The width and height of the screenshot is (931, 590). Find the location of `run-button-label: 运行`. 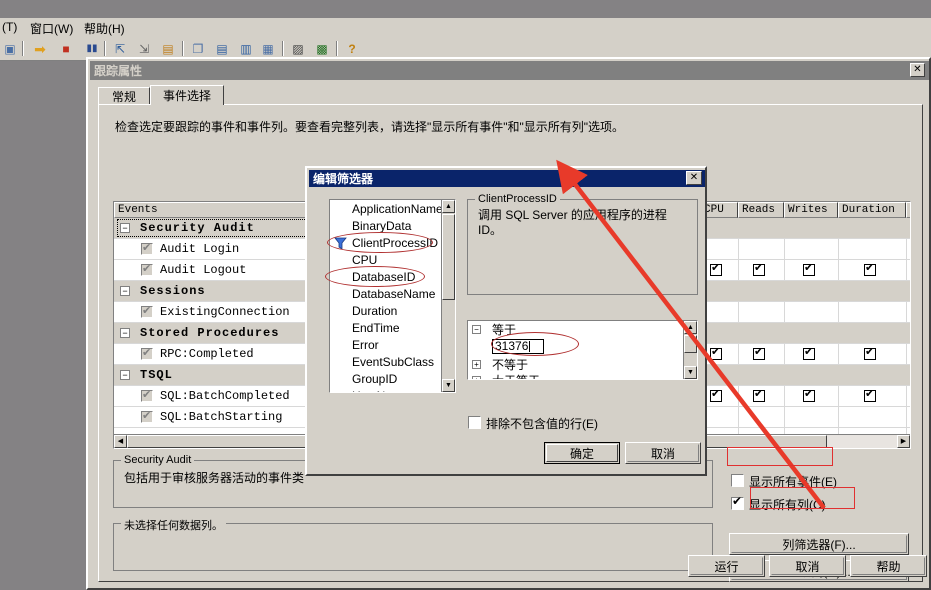

run-button-label: 运行 is located at coordinates (726, 566).